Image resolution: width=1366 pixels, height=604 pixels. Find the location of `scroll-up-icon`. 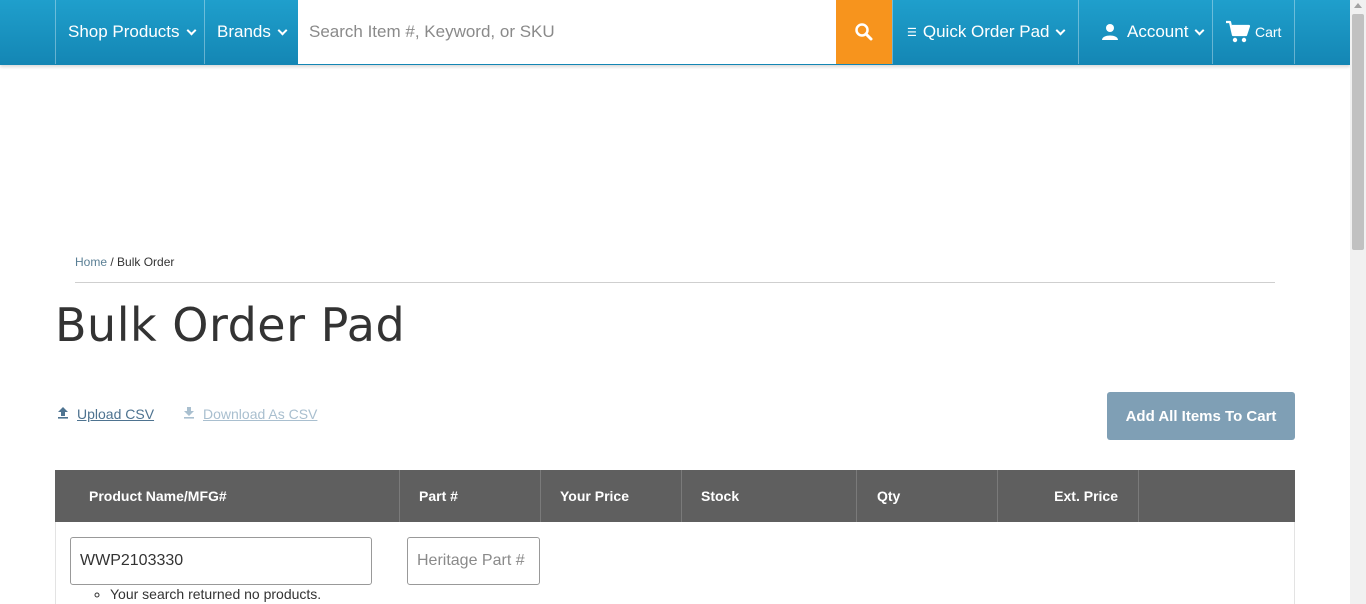

scroll-up-icon is located at coordinates (1358, 5).